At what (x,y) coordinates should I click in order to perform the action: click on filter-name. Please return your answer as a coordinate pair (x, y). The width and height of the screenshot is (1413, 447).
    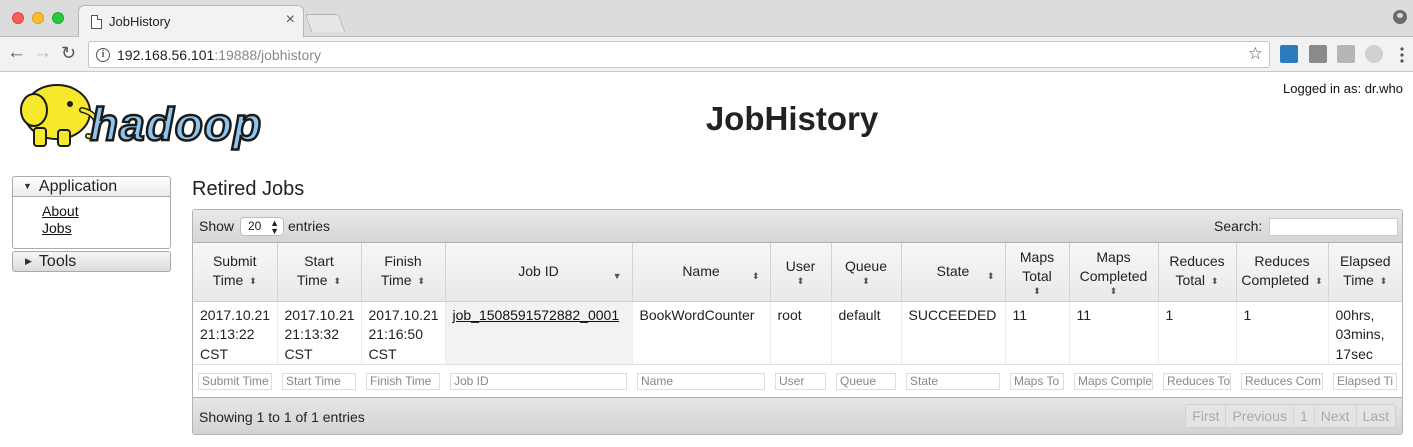
    Looking at the image, I should click on (701, 381).